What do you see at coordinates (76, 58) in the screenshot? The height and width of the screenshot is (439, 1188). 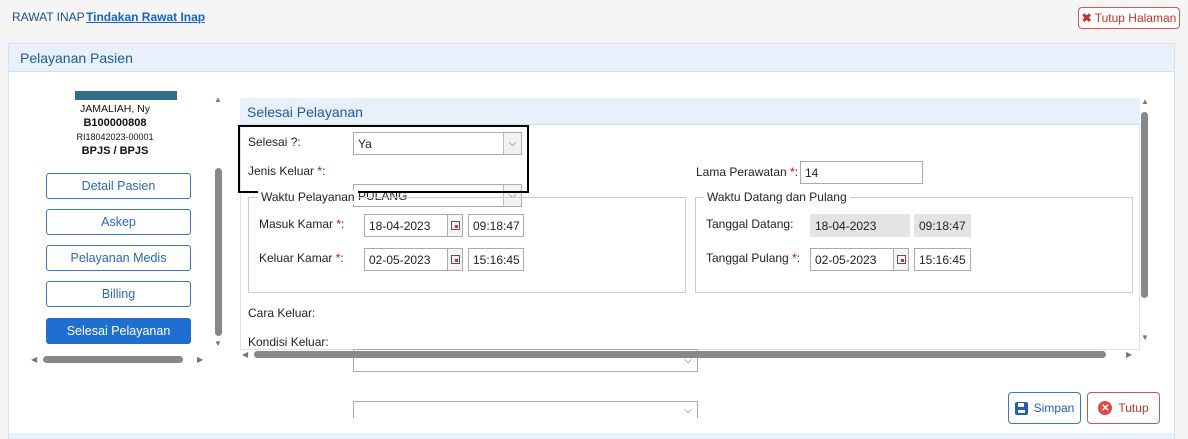 I see `panel-title: Pelayanan Pasien` at bounding box center [76, 58].